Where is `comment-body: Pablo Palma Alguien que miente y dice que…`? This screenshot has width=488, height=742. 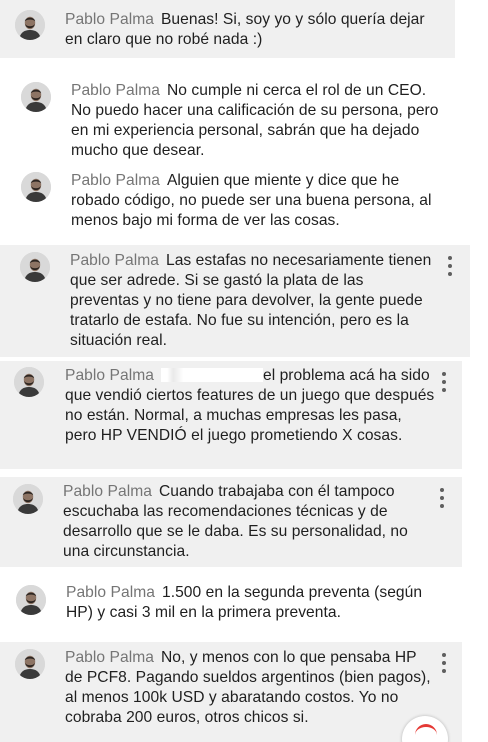 comment-body: Pablo Palma Alguien que miente y dice que… is located at coordinates (258, 201).